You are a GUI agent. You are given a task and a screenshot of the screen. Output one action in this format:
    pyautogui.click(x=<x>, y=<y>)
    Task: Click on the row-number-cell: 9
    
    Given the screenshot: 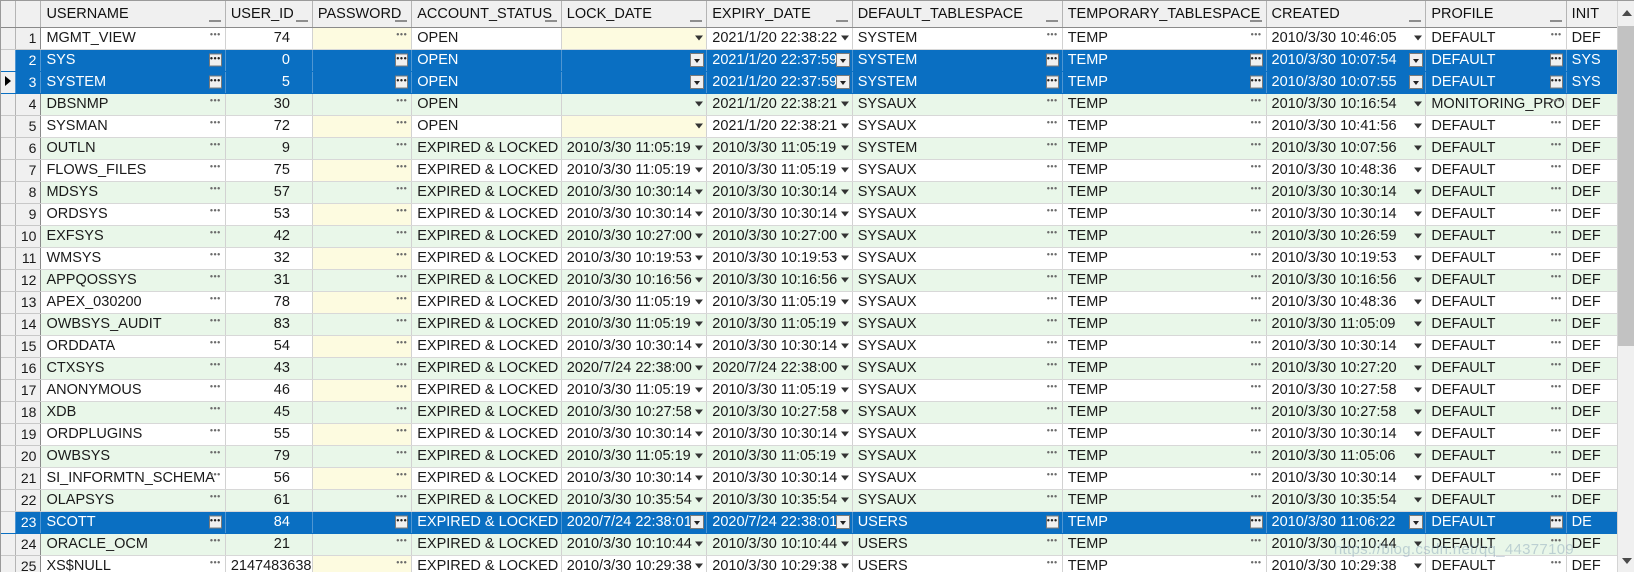 What is the action you would take?
    pyautogui.click(x=28, y=214)
    